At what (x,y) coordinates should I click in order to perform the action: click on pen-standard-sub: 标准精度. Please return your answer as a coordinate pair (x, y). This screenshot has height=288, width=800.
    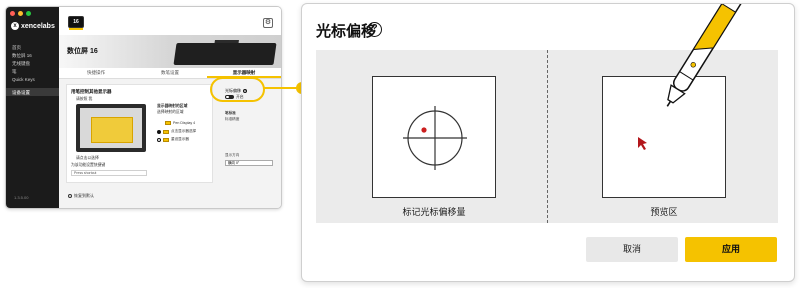
    Looking at the image, I should click on (232, 119).